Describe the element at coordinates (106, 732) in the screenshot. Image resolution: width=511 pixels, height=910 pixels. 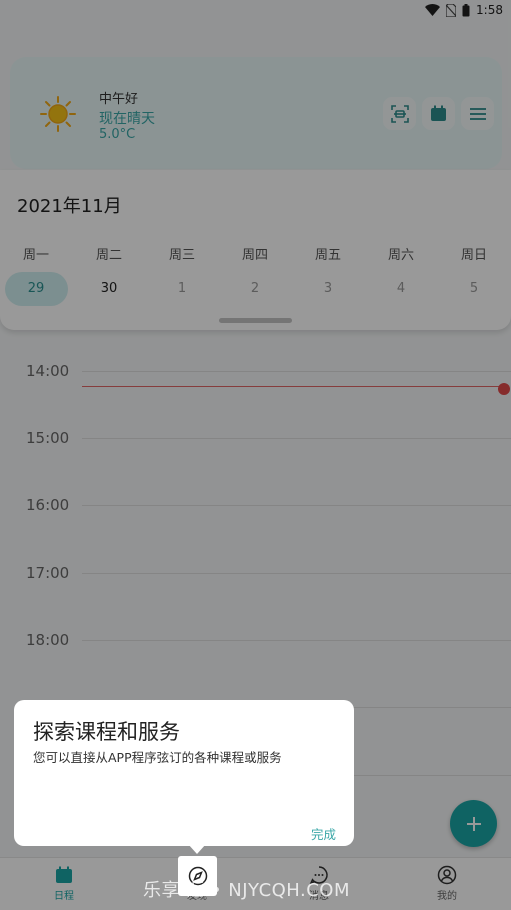
I see `tooltip-title: 探索课程和服务` at that location.